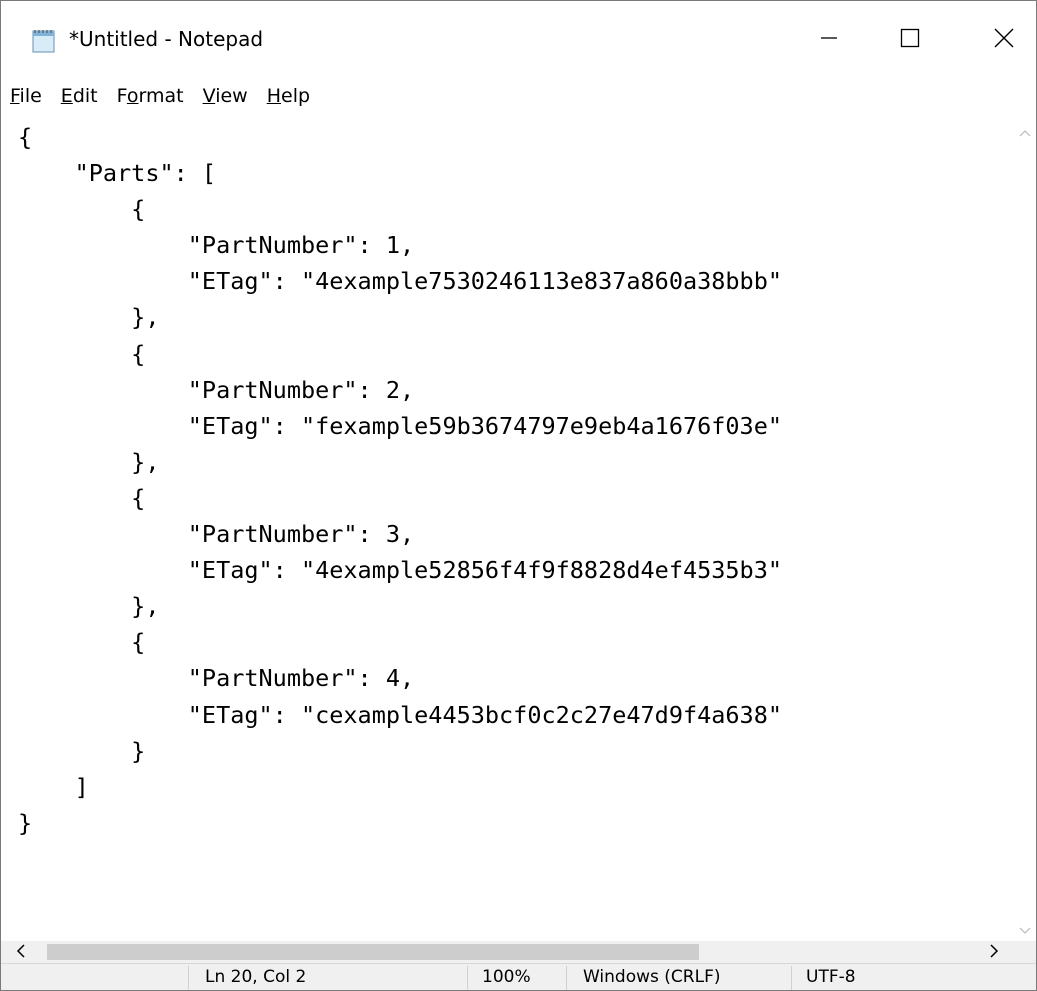  What do you see at coordinates (652, 977) in the screenshot?
I see `status-line-ending: Windows (CRLF)` at bounding box center [652, 977].